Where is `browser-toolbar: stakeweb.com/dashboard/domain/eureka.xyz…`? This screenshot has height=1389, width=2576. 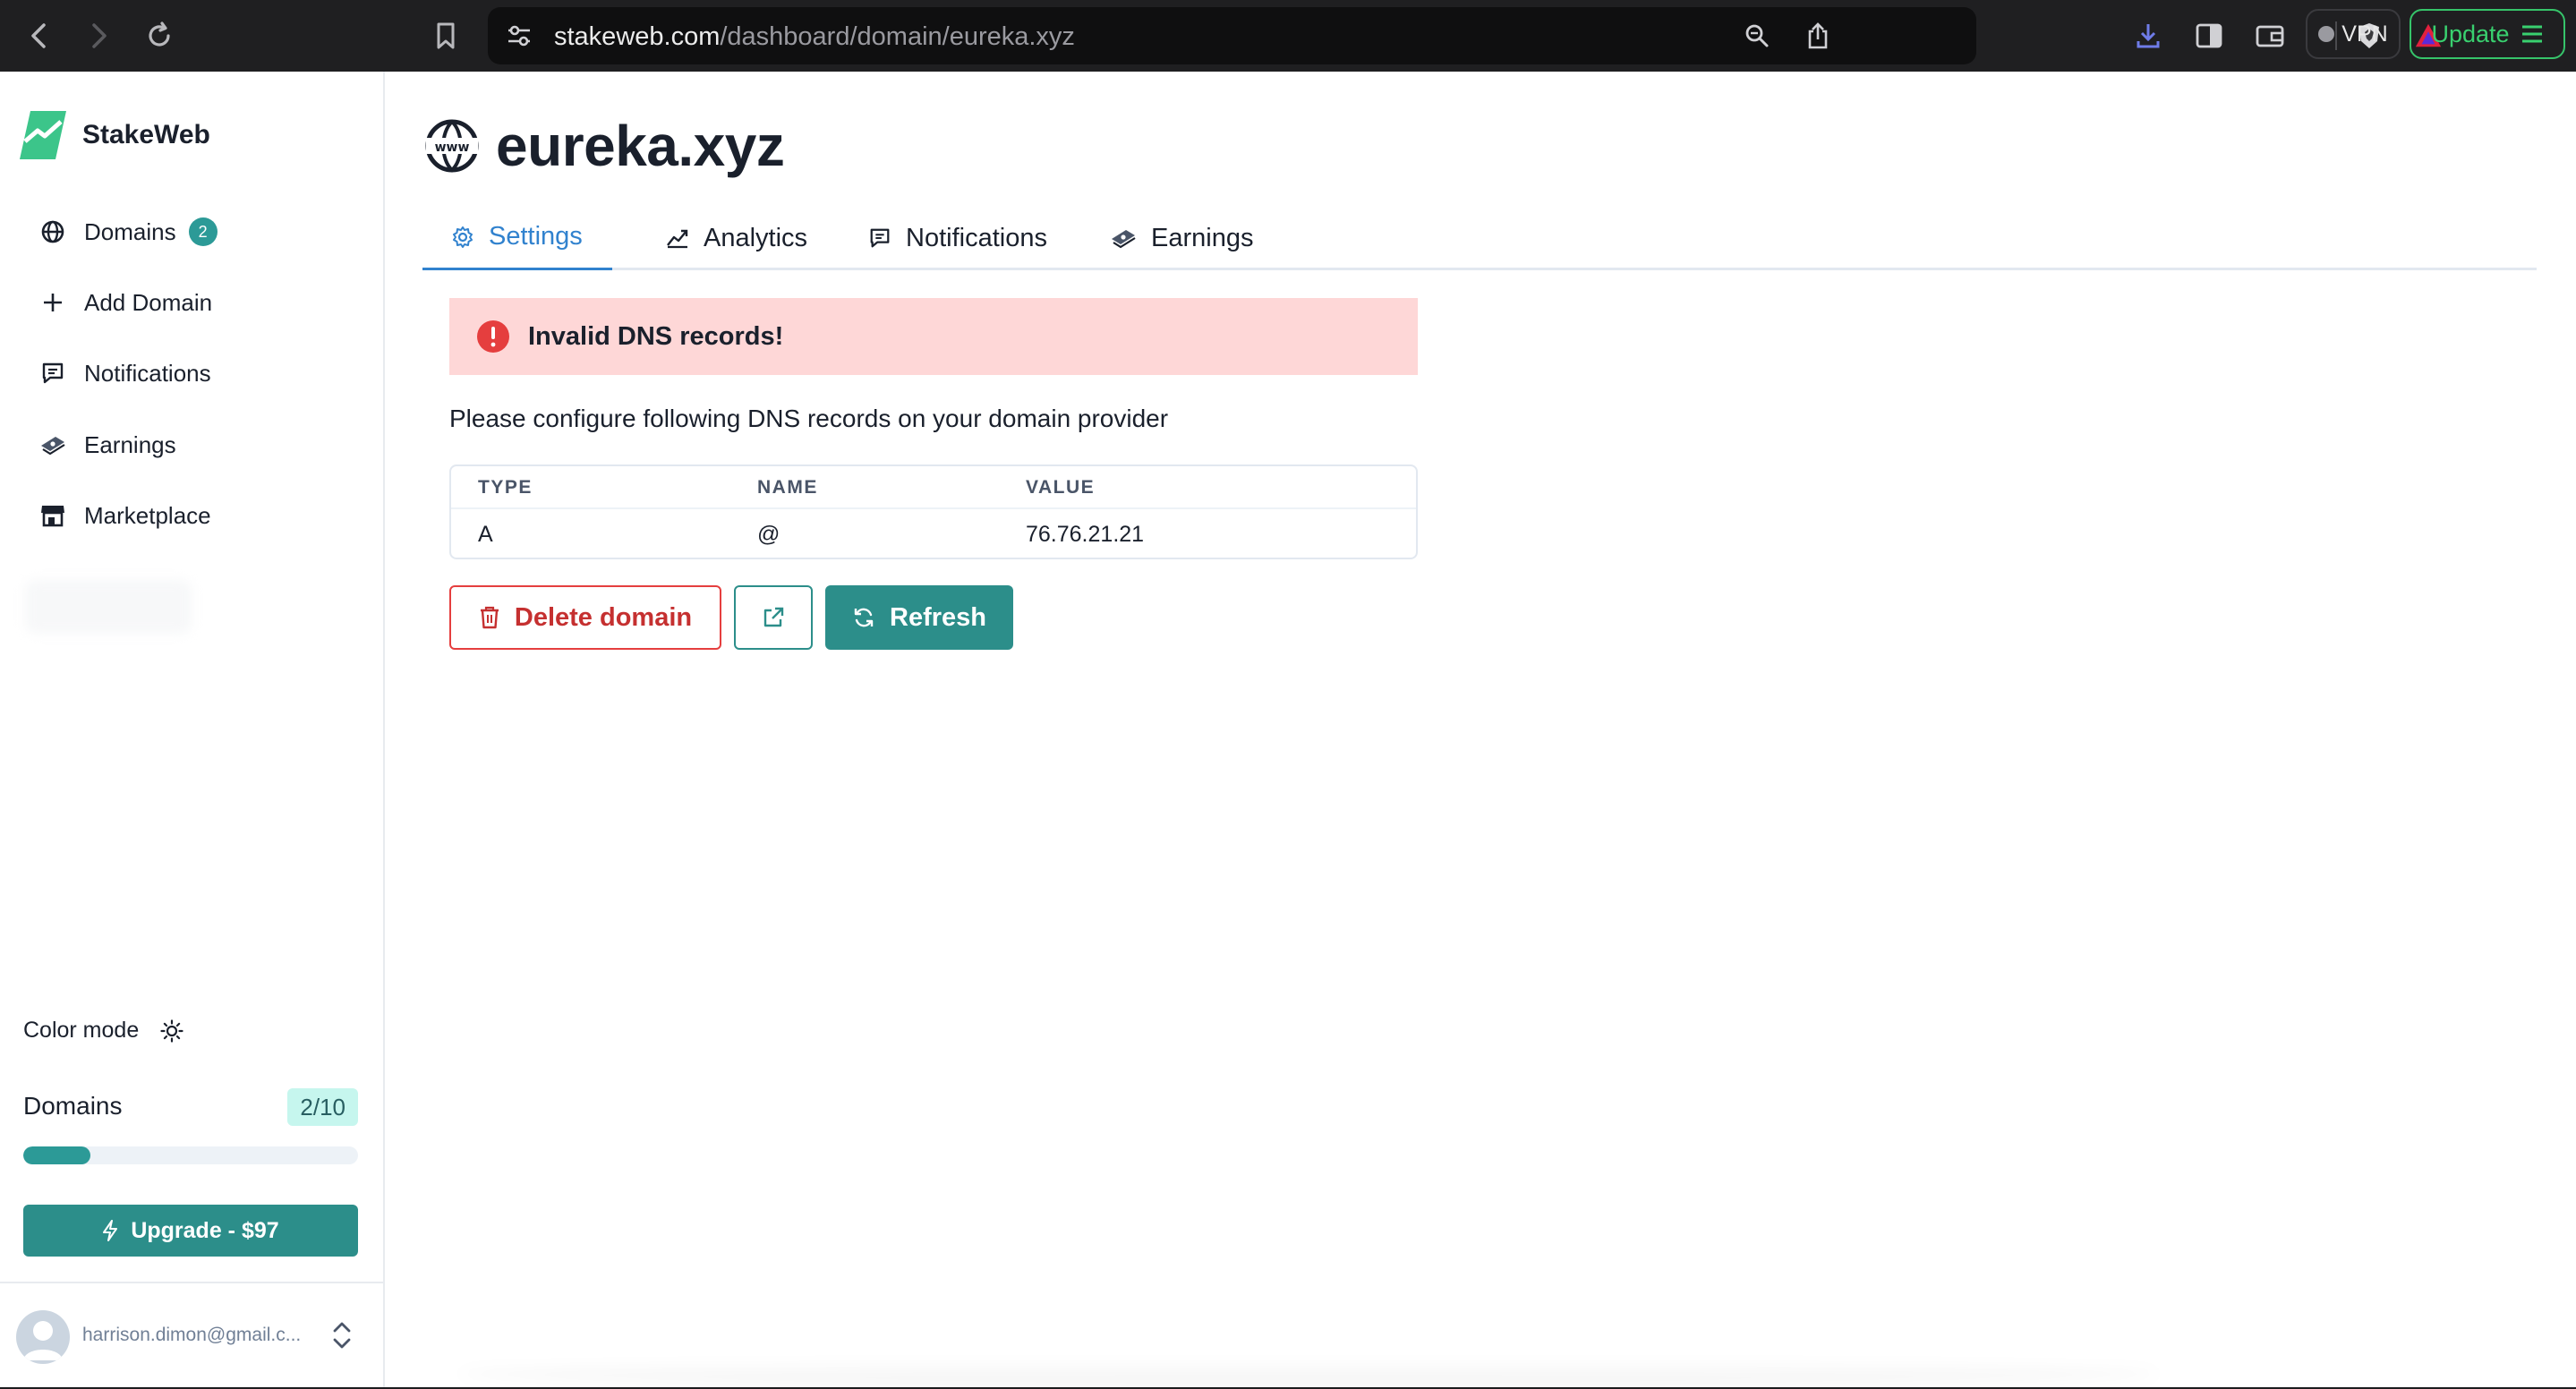 browser-toolbar: stakeweb.com/dashboard/domain/eureka.xyz… is located at coordinates (1288, 36).